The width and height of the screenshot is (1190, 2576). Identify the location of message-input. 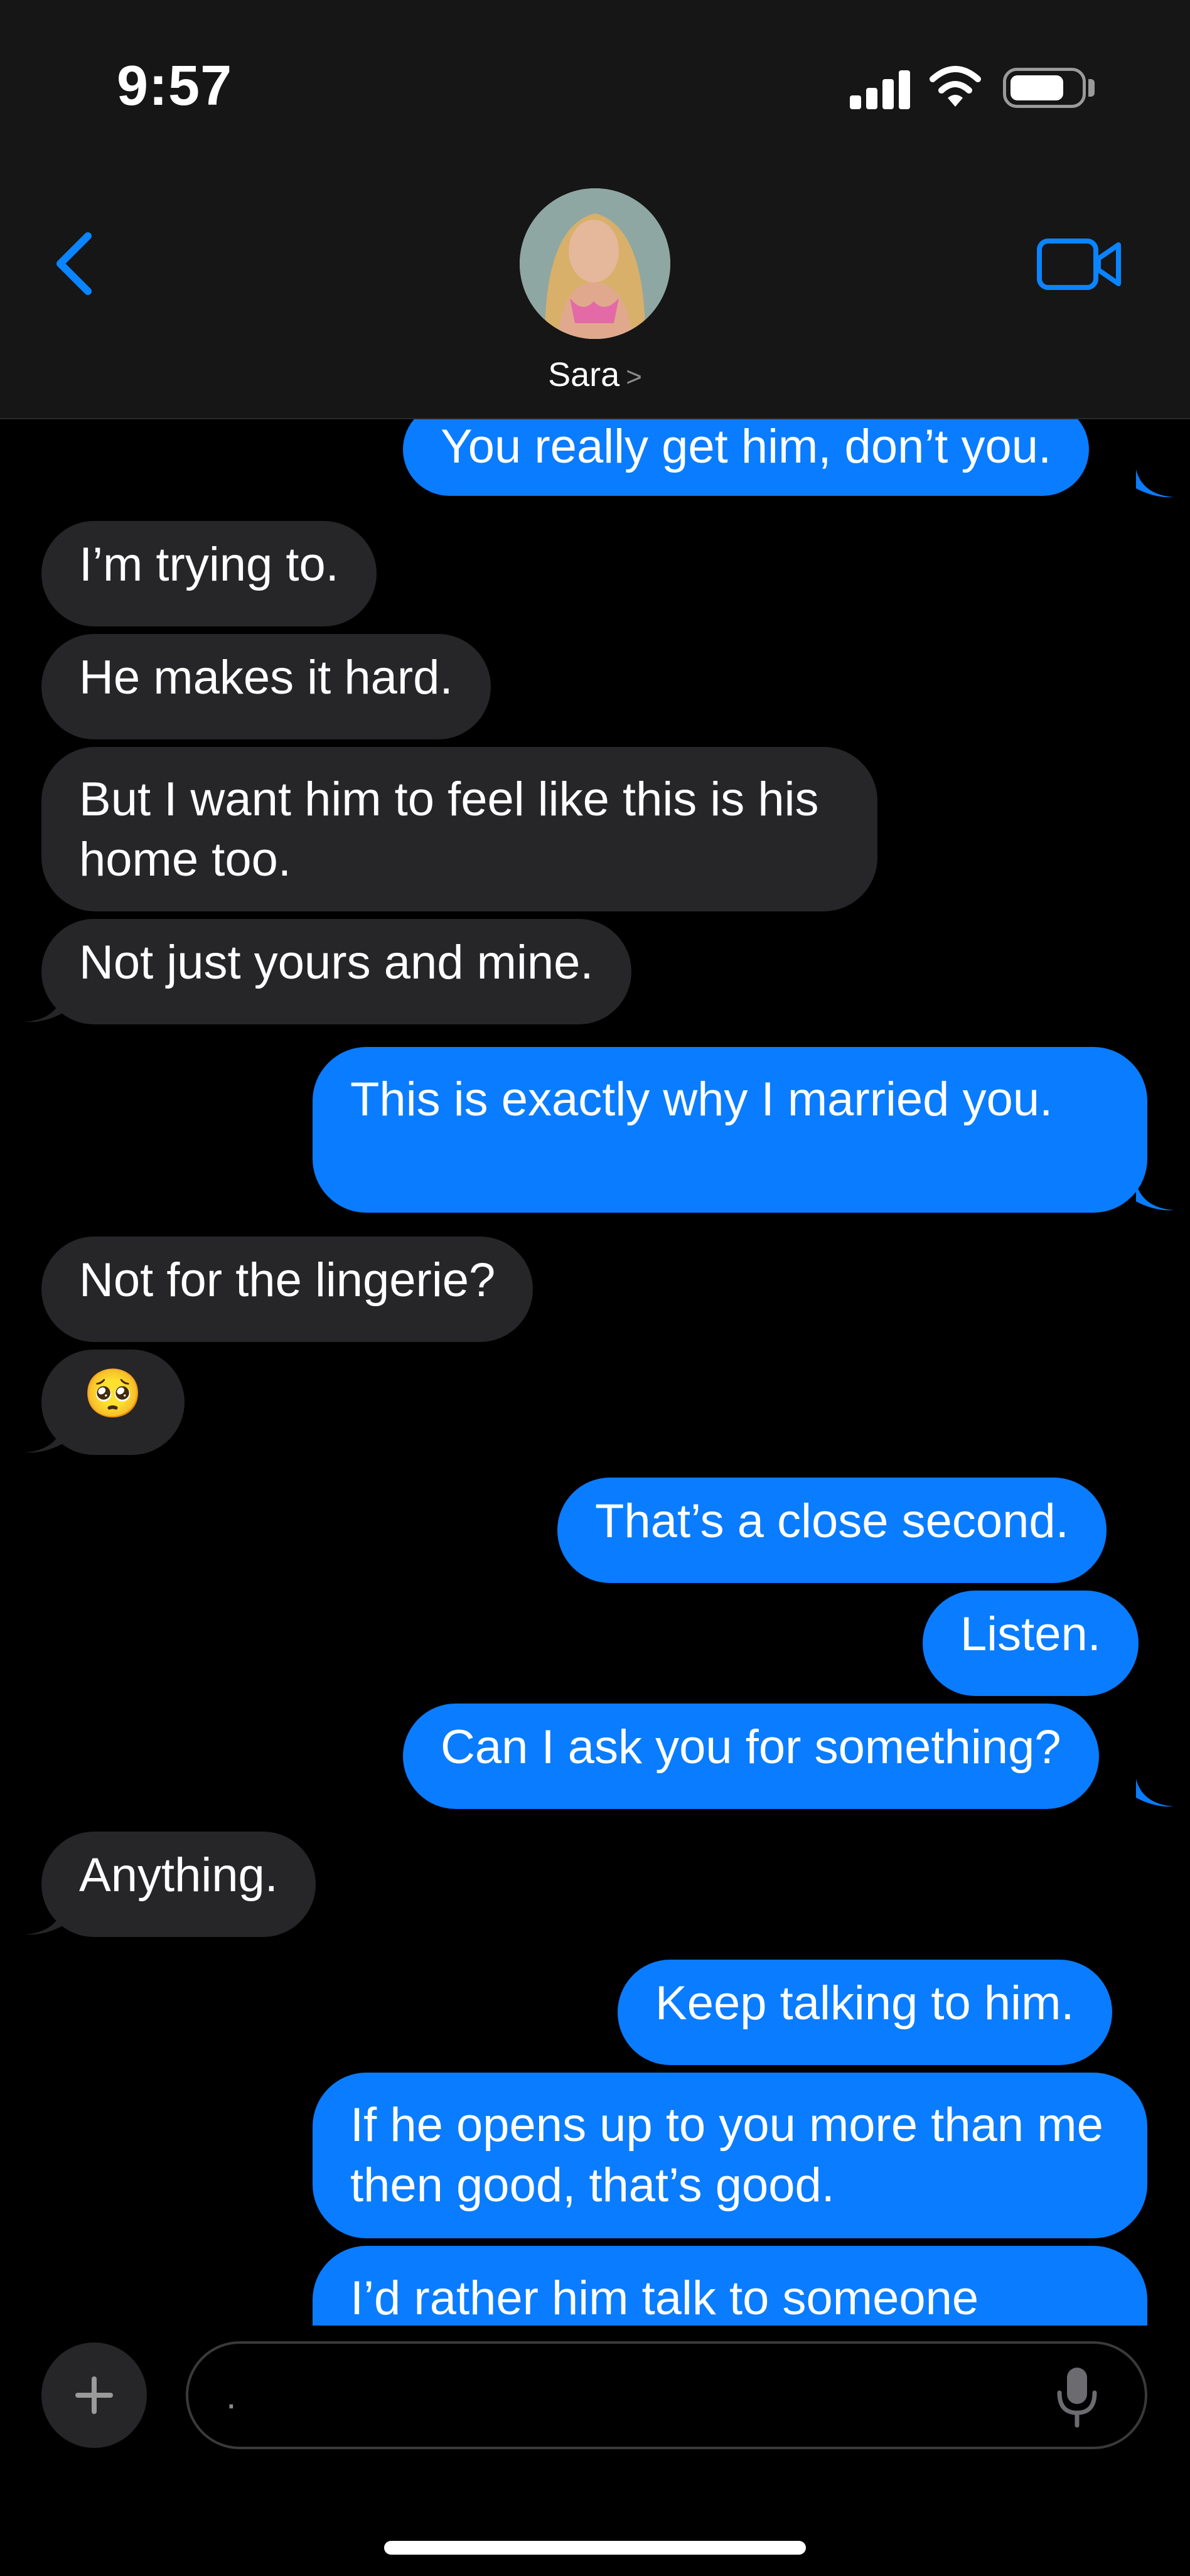
(666, 2395).